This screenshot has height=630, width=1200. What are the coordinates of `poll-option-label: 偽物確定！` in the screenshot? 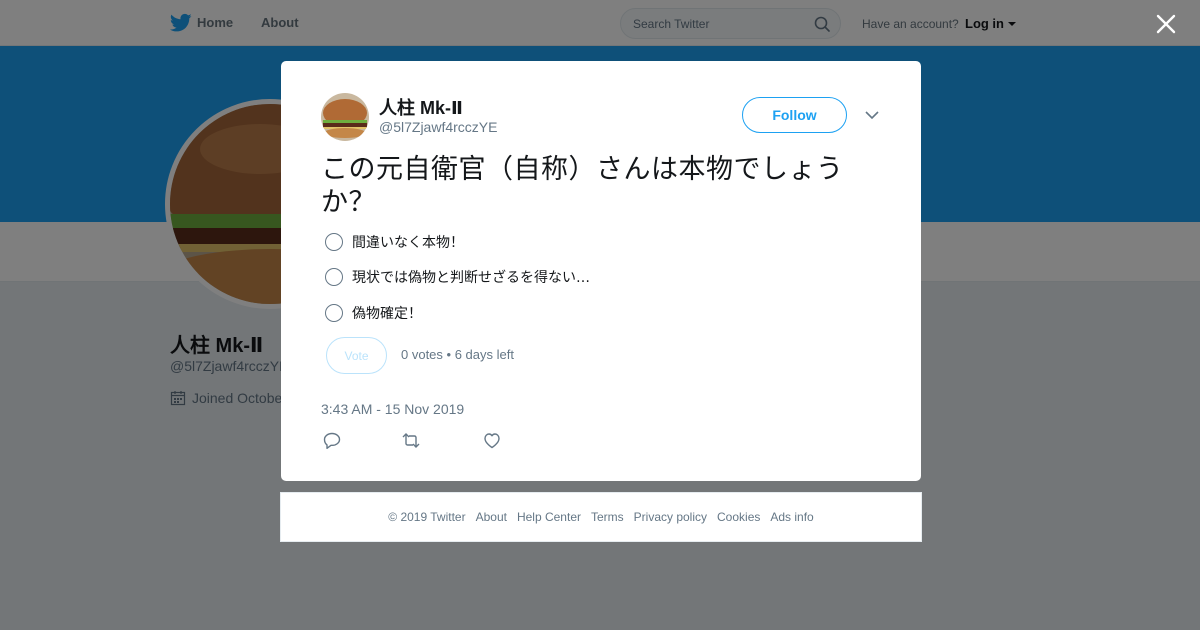 It's located at (387, 314).